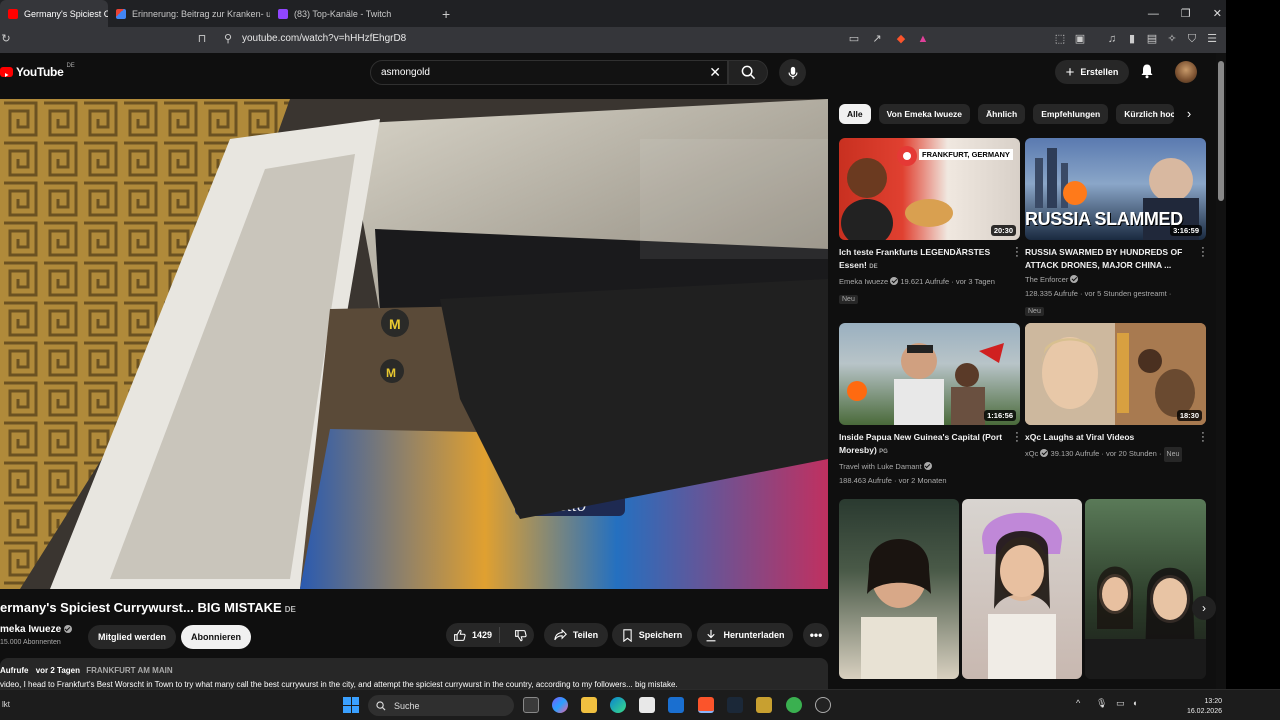 The width and height of the screenshot is (1280, 720). What do you see at coordinates (1153, 14) in the screenshot?
I see `minimize-icon: —` at bounding box center [1153, 14].